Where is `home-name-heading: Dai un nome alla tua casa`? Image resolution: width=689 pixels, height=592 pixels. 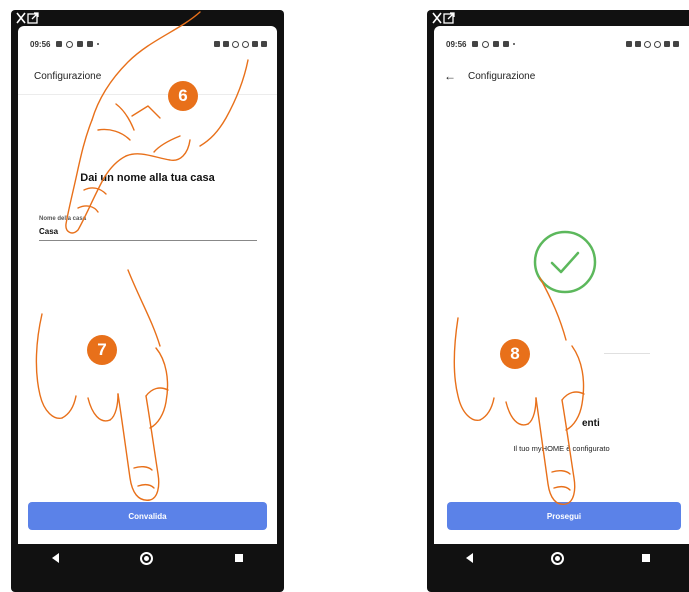
home-name-heading: Dai un nome alla tua casa is located at coordinates (147, 178).